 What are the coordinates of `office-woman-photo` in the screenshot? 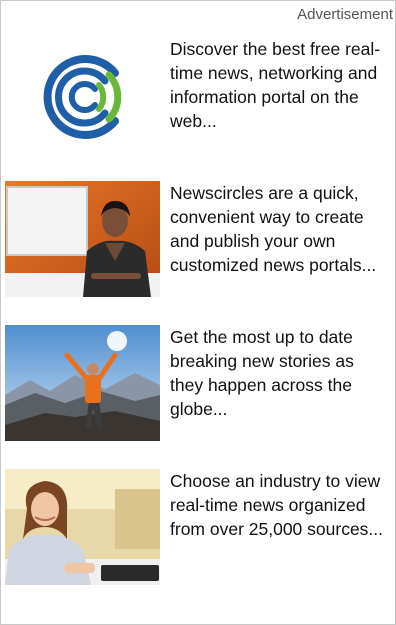 It's located at (82, 527).